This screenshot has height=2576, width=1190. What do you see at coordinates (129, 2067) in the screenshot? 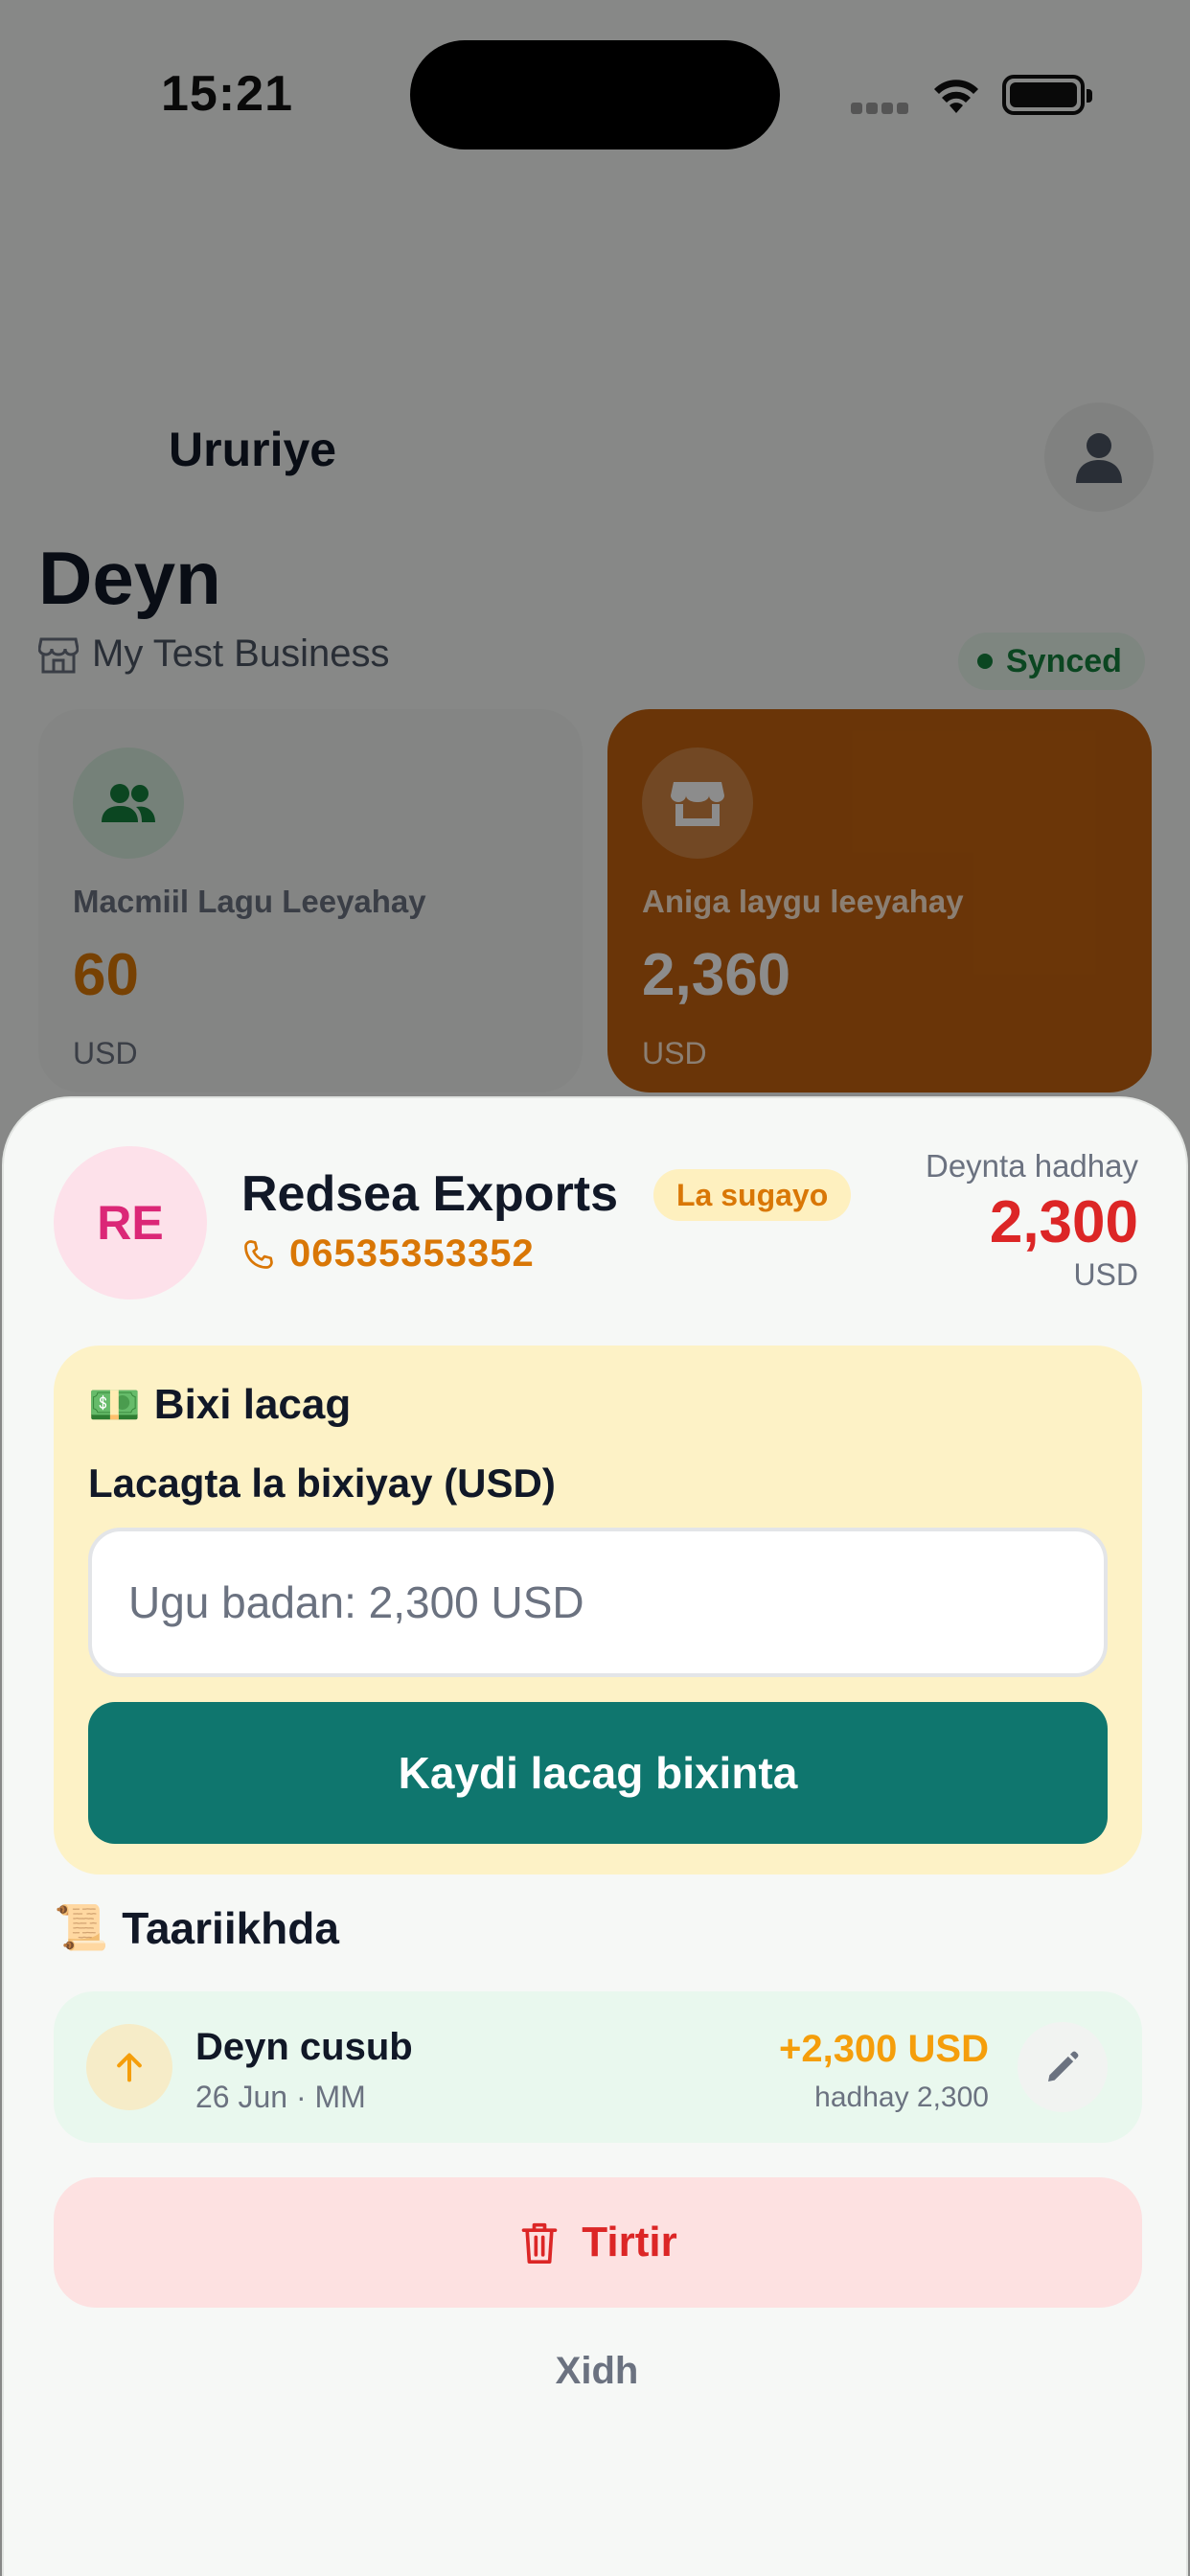
I see `arrow-up-icon` at bounding box center [129, 2067].